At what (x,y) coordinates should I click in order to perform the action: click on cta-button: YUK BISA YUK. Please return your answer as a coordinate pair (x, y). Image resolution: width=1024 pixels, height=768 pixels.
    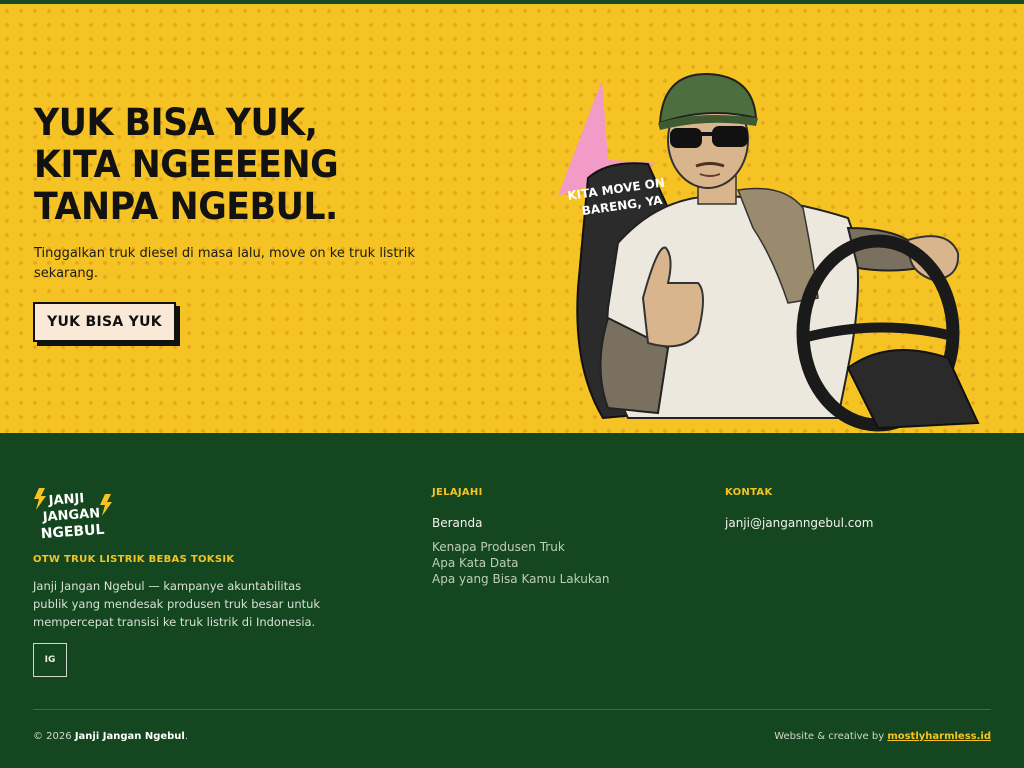
    Looking at the image, I should click on (104, 322).